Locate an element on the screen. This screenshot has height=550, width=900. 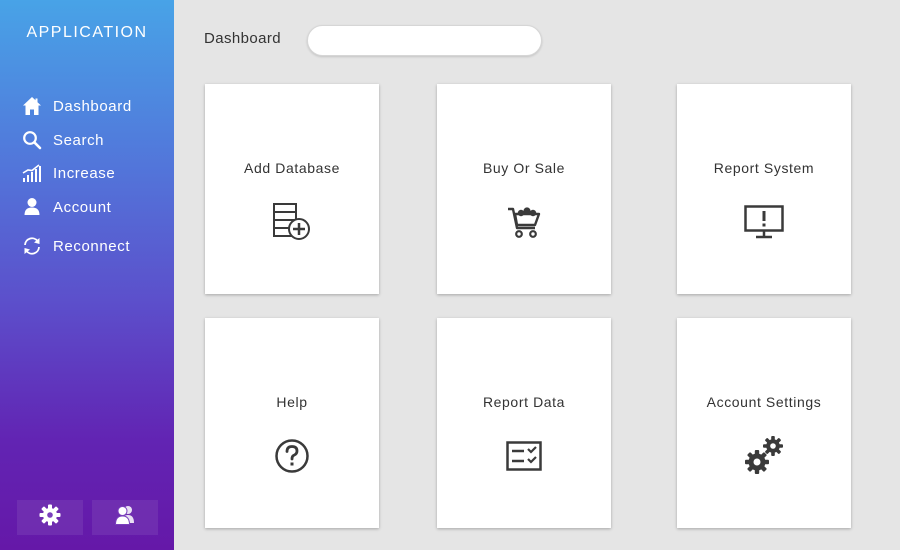
settings-button is located at coordinates (50, 517).